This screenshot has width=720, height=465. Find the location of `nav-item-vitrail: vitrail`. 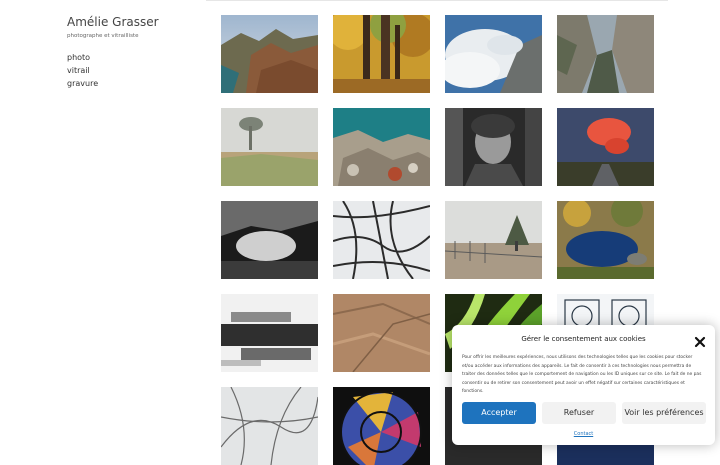

nav-item-vitrail: vitrail is located at coordinates (137, 70).